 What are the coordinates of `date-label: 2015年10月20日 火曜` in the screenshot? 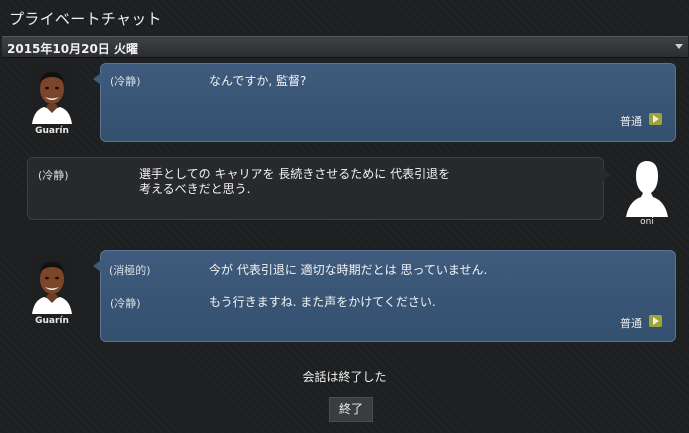 It's located at (72, 49).